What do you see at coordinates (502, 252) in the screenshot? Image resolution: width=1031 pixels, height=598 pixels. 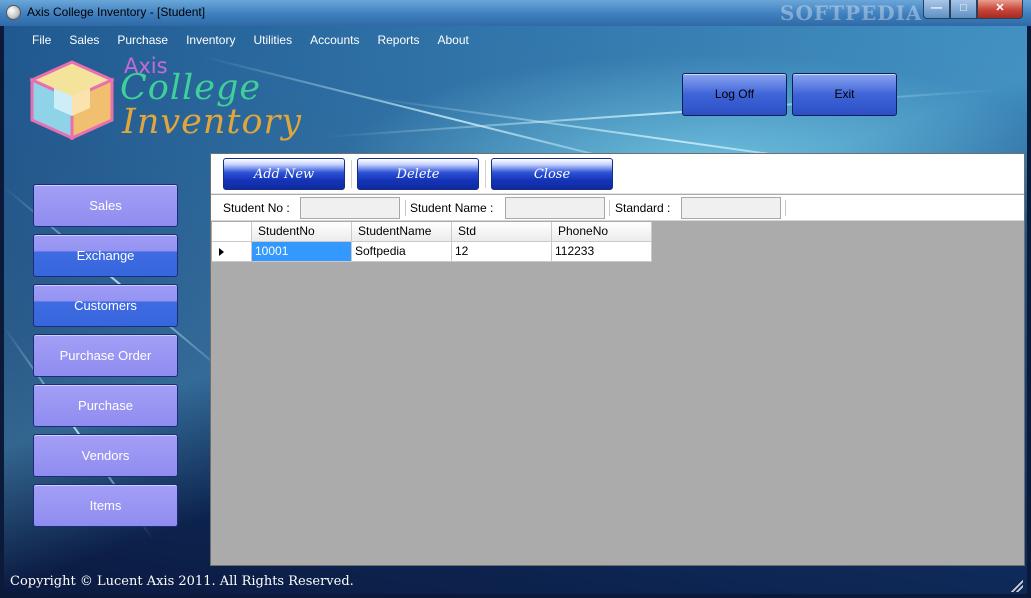 I see `cell-std: 12` at bounding box center [502, 252].